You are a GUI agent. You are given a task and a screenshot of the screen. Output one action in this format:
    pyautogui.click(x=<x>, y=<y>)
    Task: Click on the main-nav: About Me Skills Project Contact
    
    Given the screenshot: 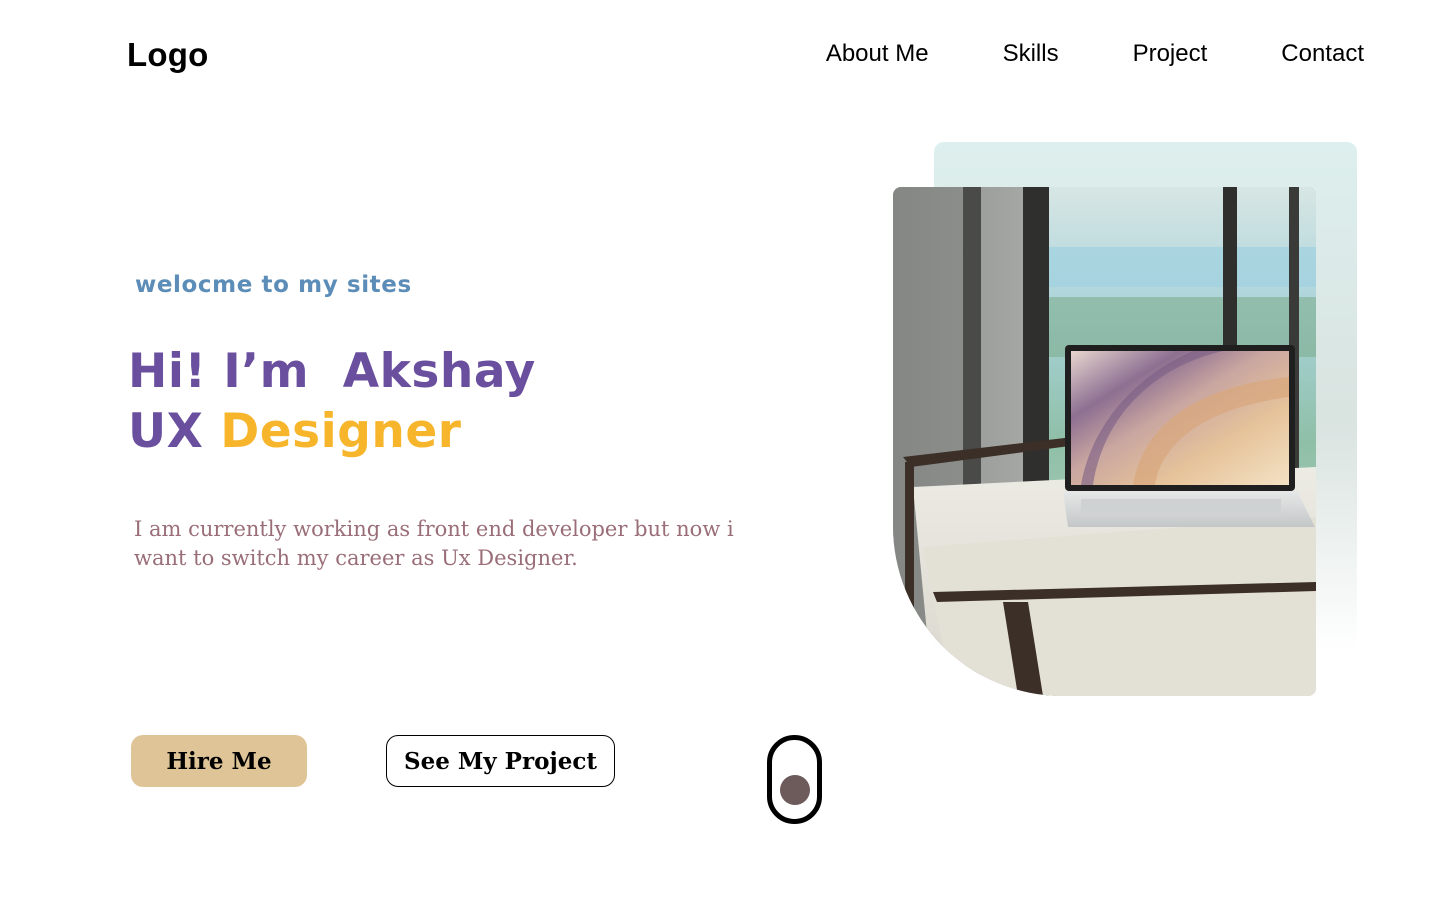 What is the action you would take?
    pyautogui.click(x=1095, y=54)
    